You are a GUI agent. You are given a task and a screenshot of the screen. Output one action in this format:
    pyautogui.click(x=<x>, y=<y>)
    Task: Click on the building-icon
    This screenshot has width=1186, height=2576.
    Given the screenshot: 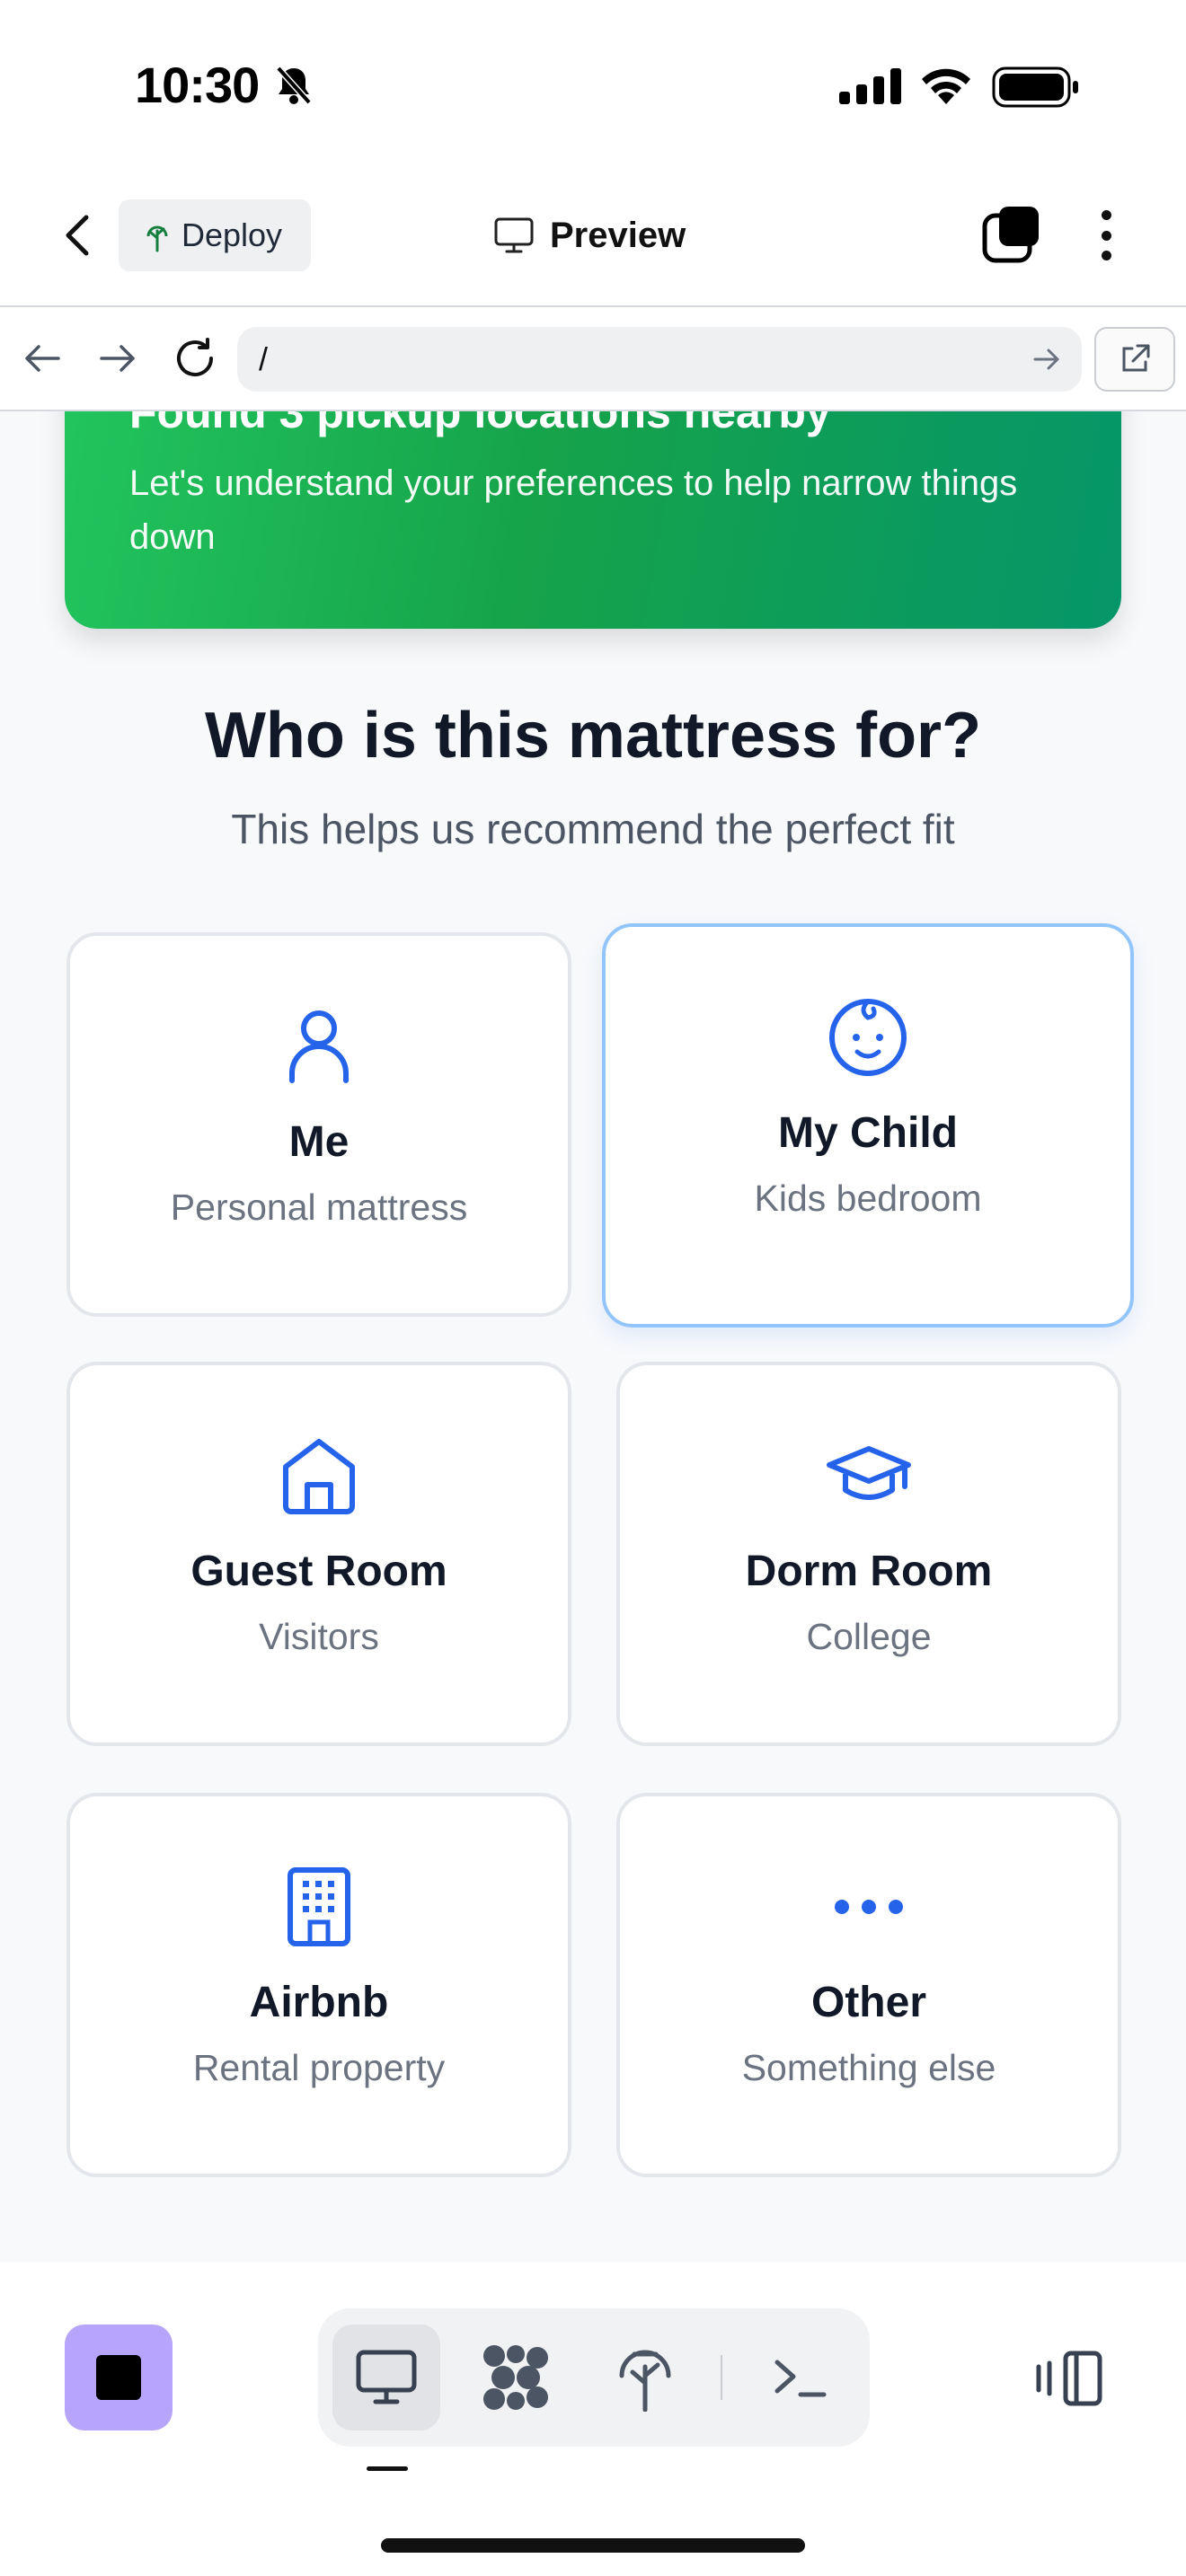 What is the action you would take?
    pyautogui.click(x=319, y=1906)
    